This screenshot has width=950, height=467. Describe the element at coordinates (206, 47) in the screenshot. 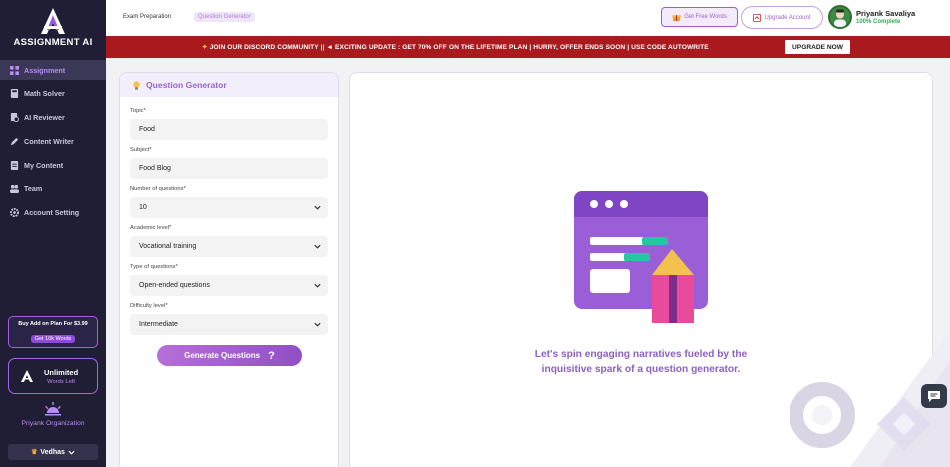

I see `party-icon: ✦` at that location.